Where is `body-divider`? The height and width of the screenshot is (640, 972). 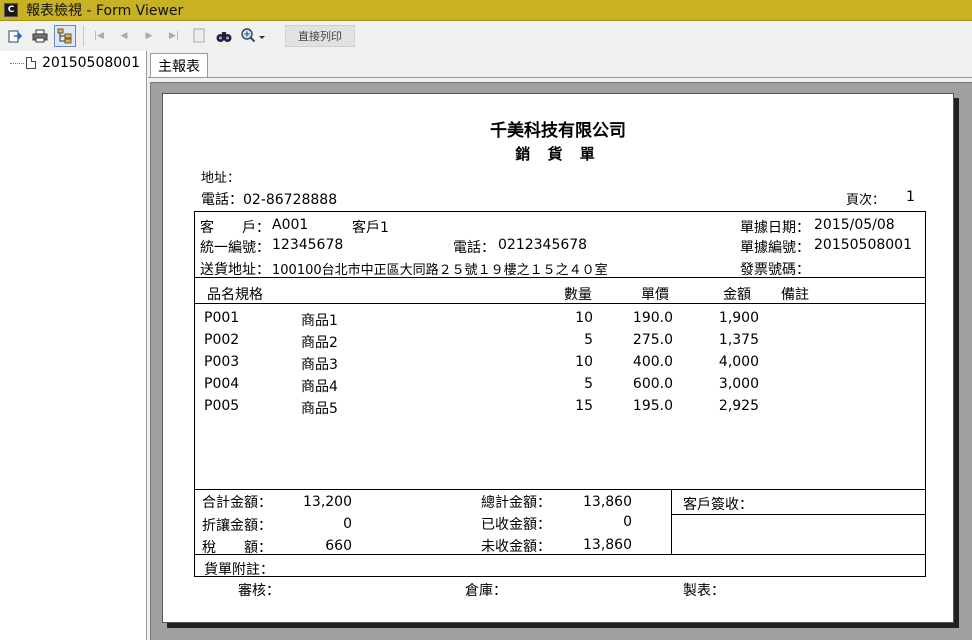
body-divider is located at coordinates (560, 489).